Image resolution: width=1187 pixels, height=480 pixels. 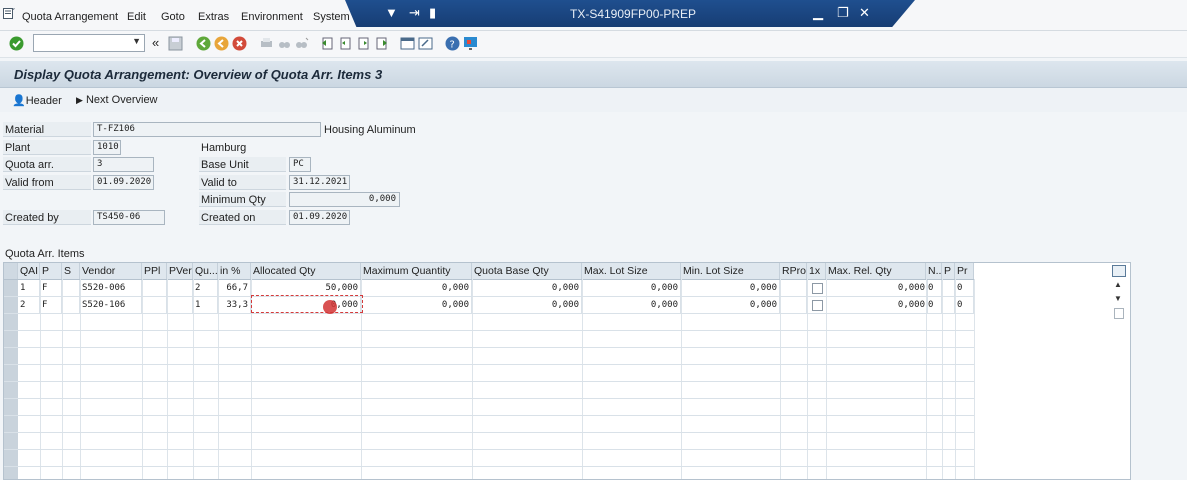 What do you see at coordinates (876, 271) in the screenshot?
I see `col-max-rel-qty: Max. Rel. Qty` at bounding box center [876, 271].